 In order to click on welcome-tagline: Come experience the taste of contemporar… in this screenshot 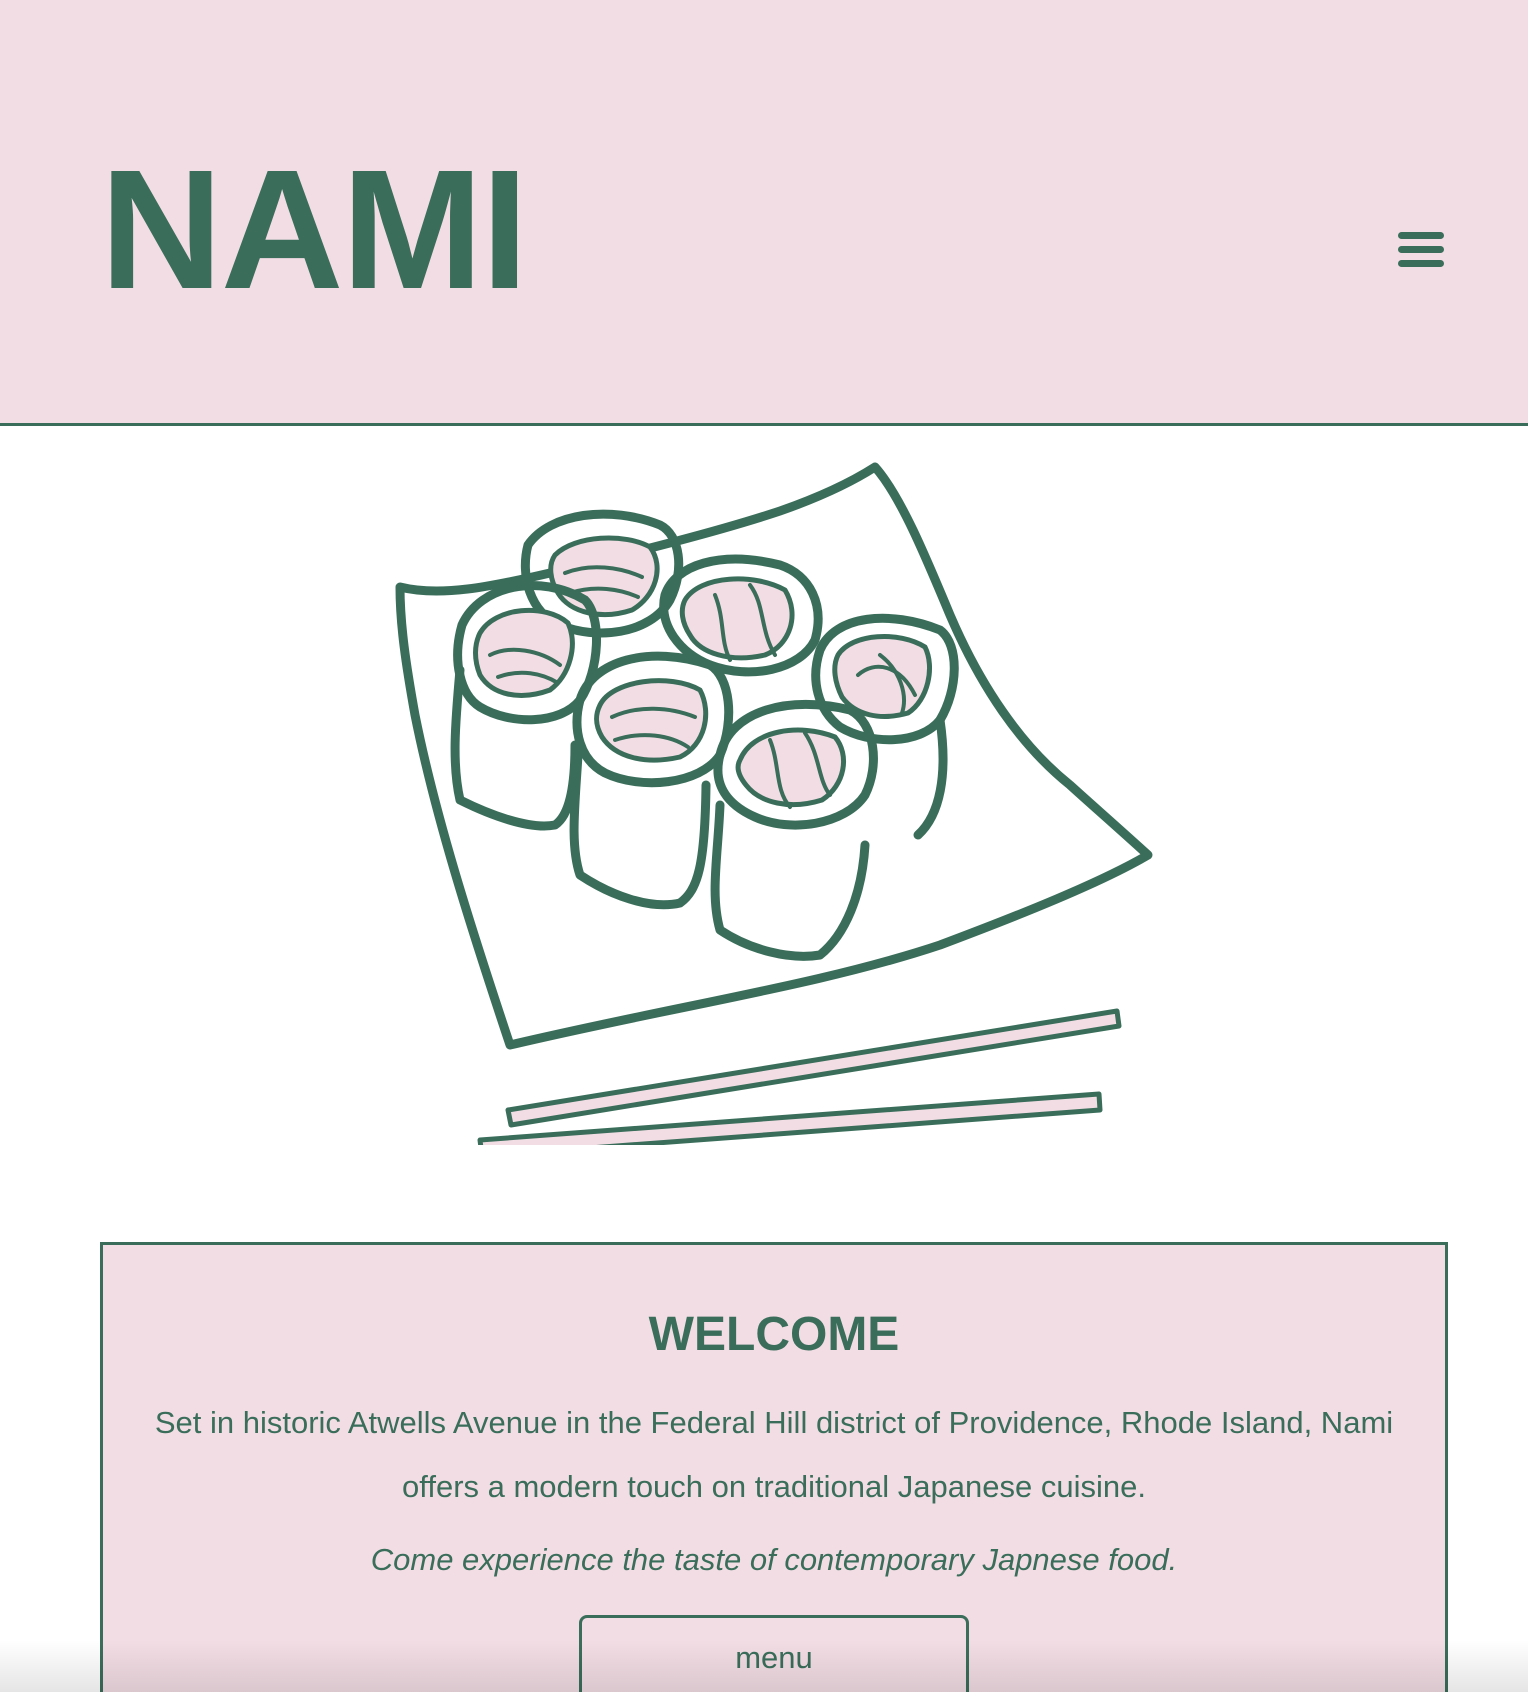, I will do `click(774, 1559)`.